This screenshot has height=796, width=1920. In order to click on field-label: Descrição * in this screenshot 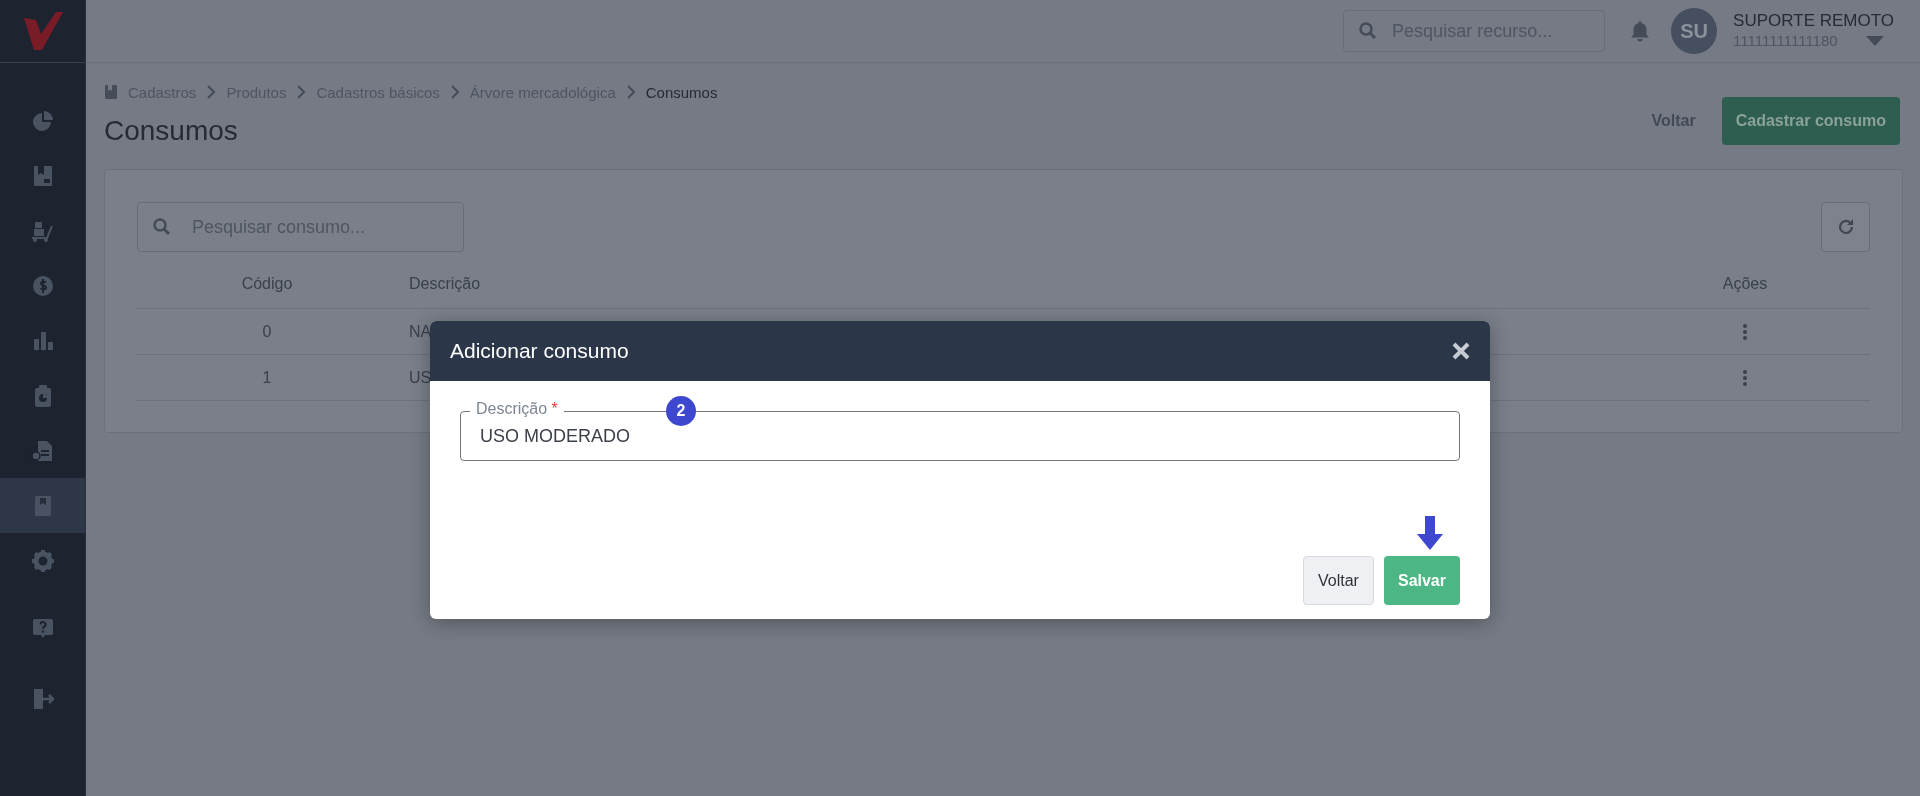, I will do `click(517, 409)`.